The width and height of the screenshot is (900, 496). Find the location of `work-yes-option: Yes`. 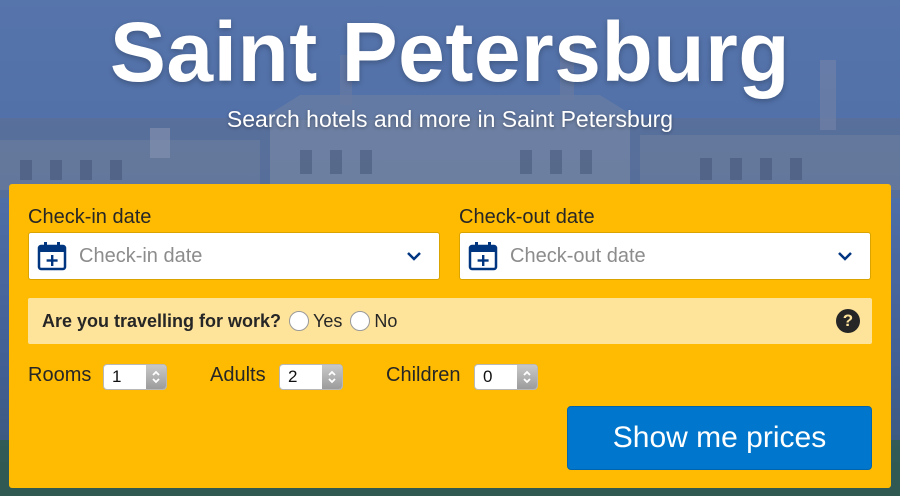

work-yes-option: Yes is located at coordinates (315, 321).